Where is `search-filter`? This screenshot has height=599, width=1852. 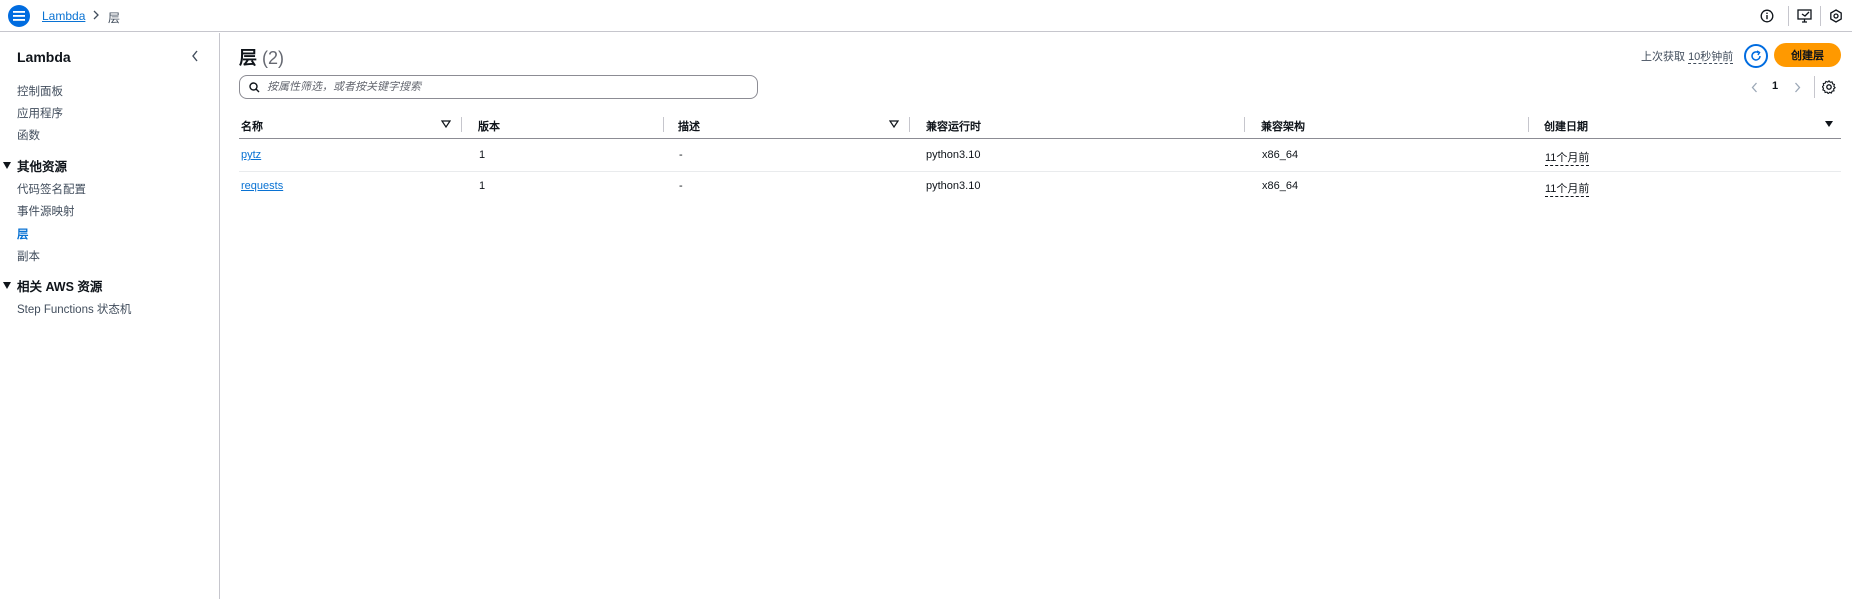
search-filter is located at coordinates (498, 87).